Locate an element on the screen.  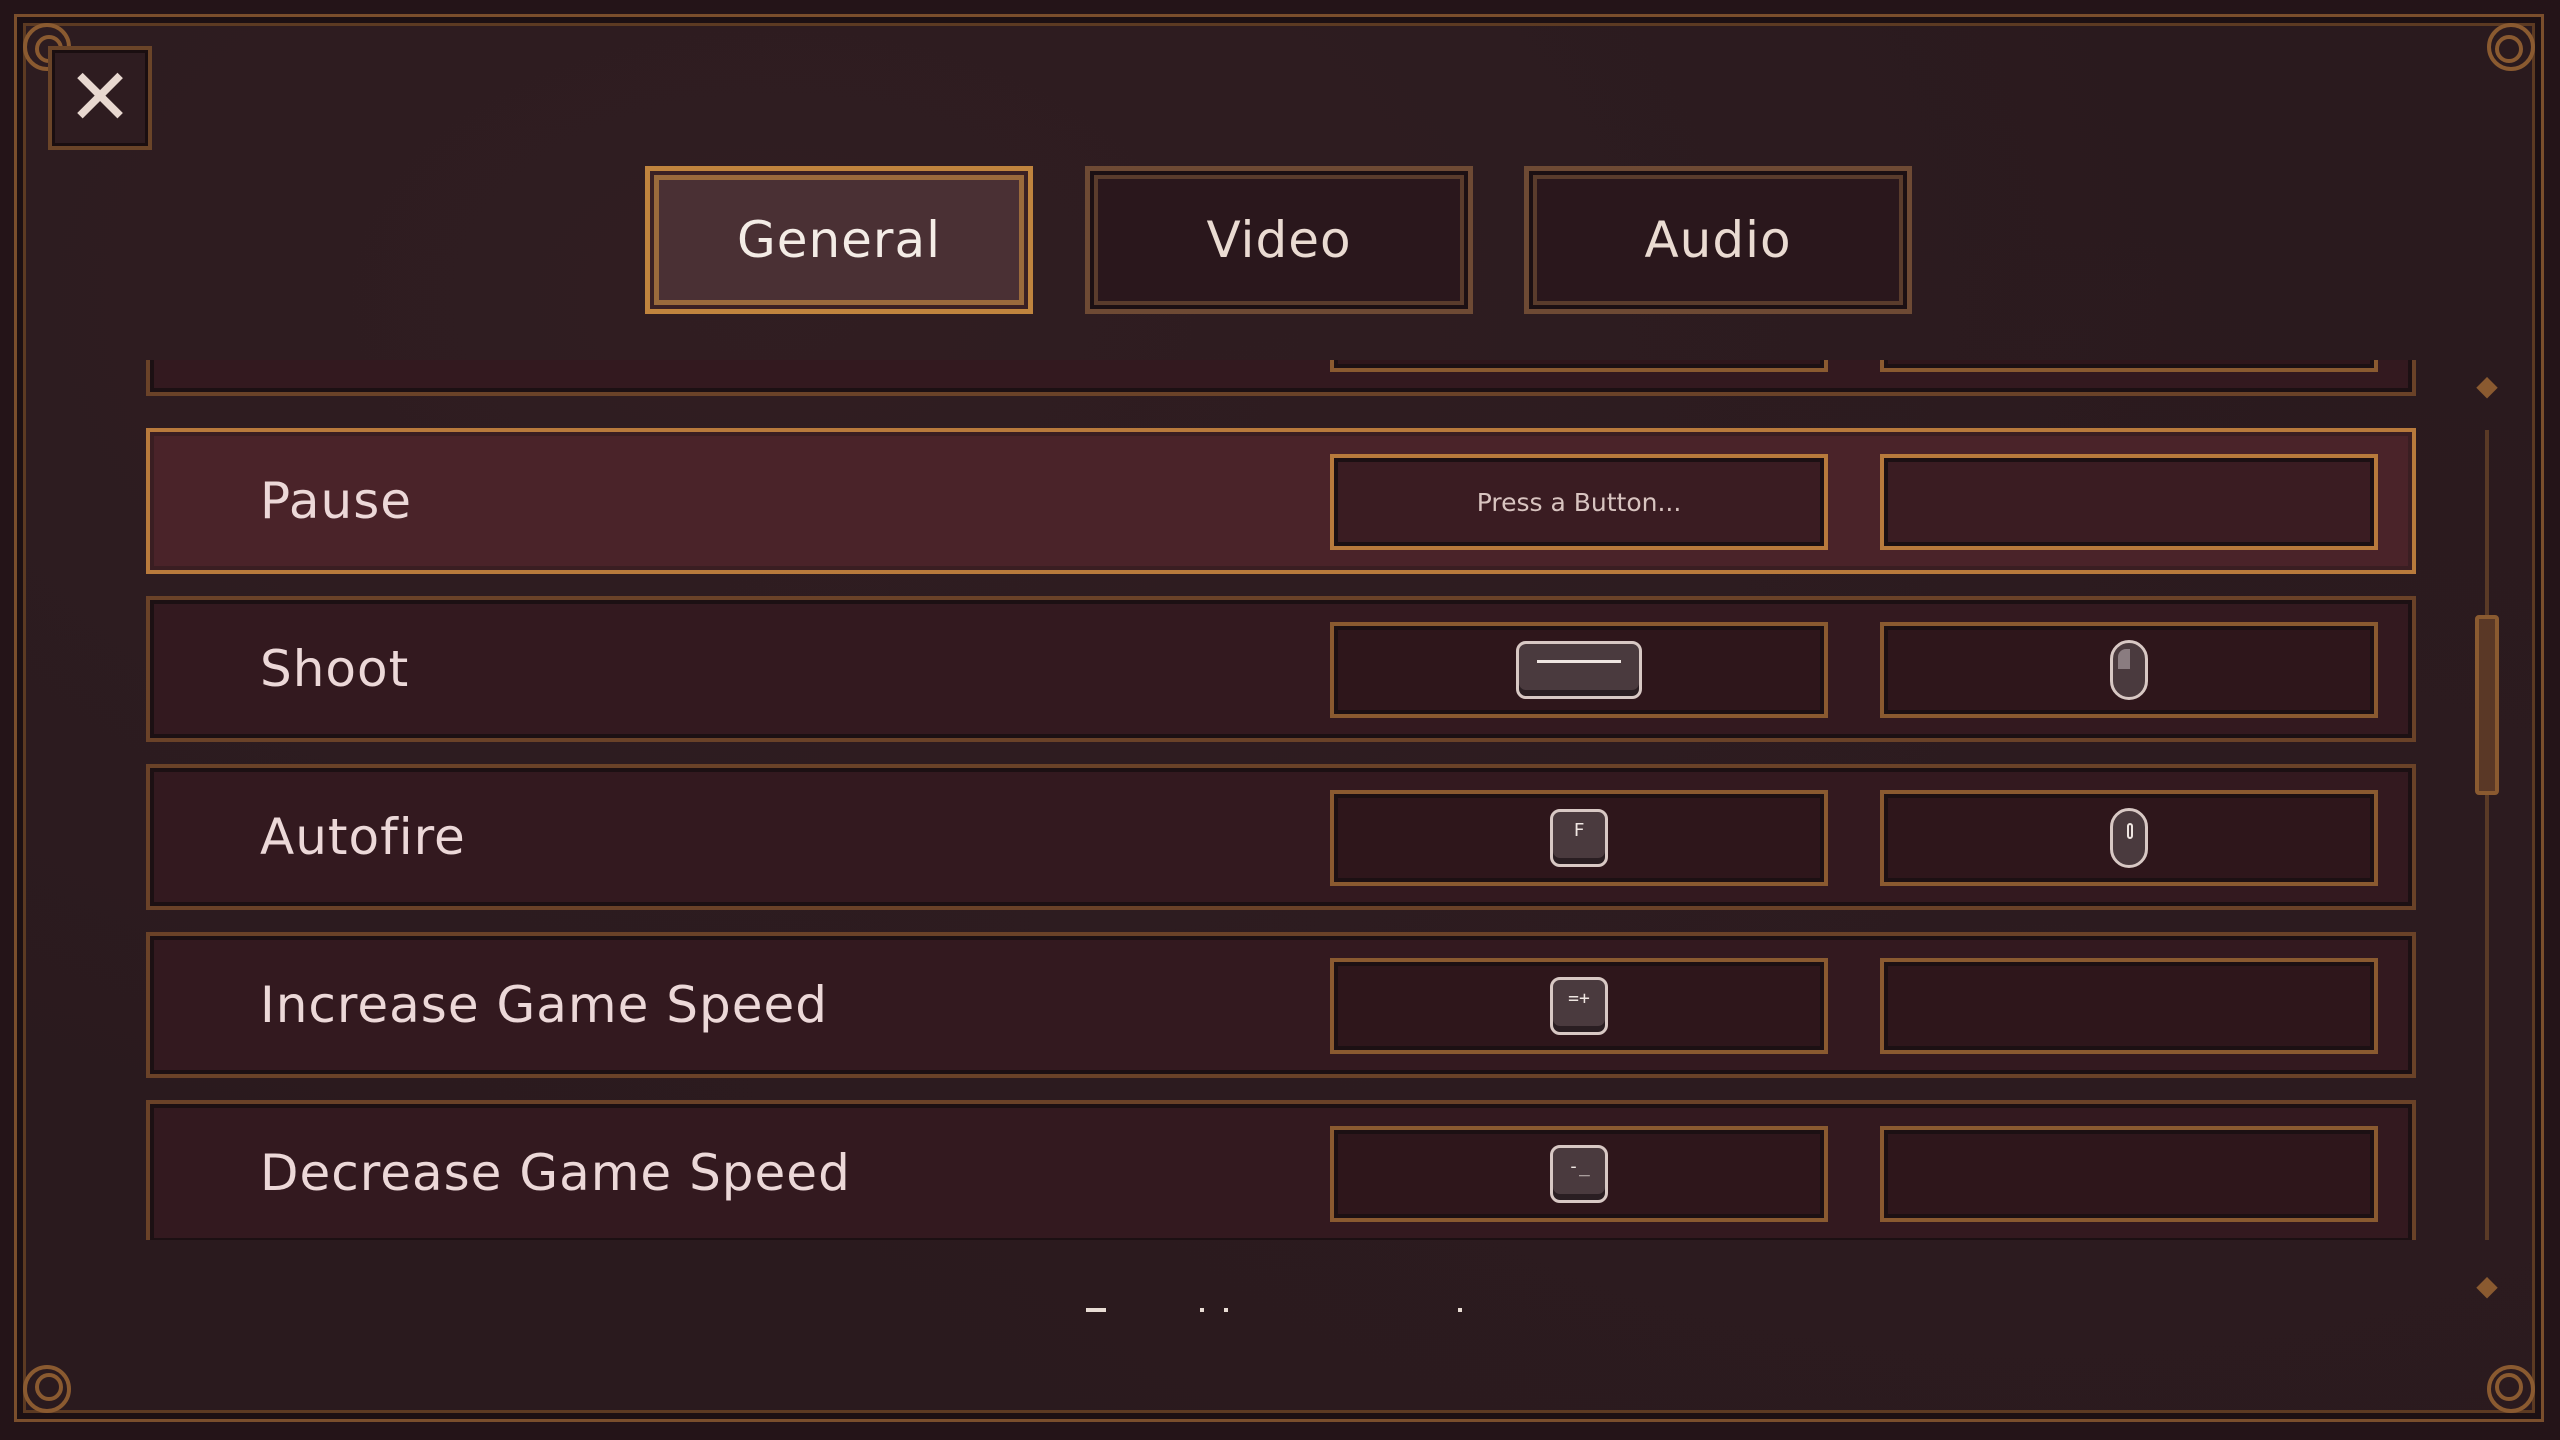
f-key-icon: F is located at coordinates (1579, 838).